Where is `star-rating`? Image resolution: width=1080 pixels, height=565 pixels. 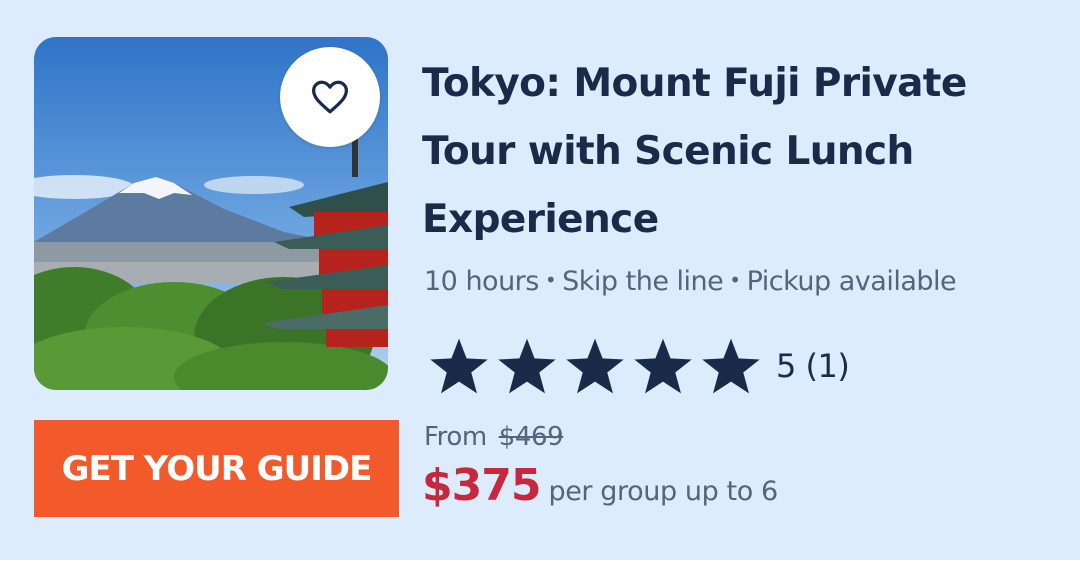
star-rating is located at coordinates (595, 366).